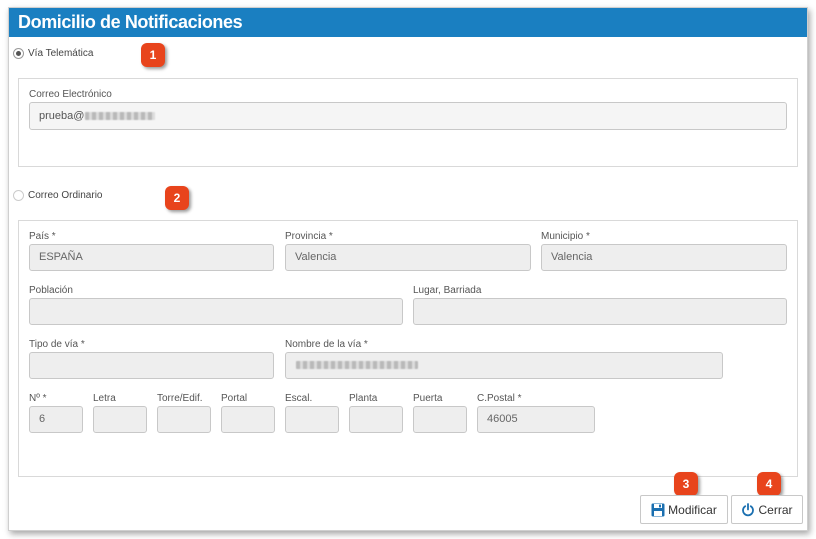  What do you see at coordinates (408, 116) in the screenshot?
I see `email-field: prueba@` at bounding box center [408, 116].